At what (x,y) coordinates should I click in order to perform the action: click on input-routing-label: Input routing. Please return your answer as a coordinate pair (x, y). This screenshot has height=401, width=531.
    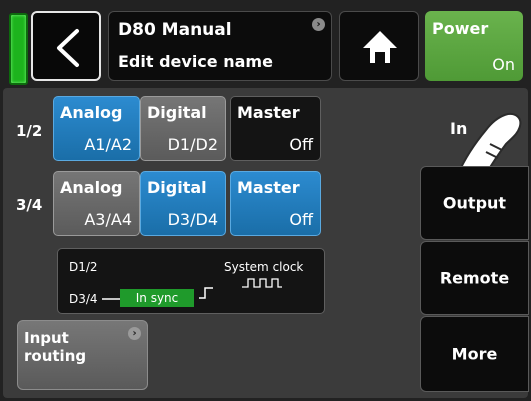
    Looking at the image, I should click on (55, 347).